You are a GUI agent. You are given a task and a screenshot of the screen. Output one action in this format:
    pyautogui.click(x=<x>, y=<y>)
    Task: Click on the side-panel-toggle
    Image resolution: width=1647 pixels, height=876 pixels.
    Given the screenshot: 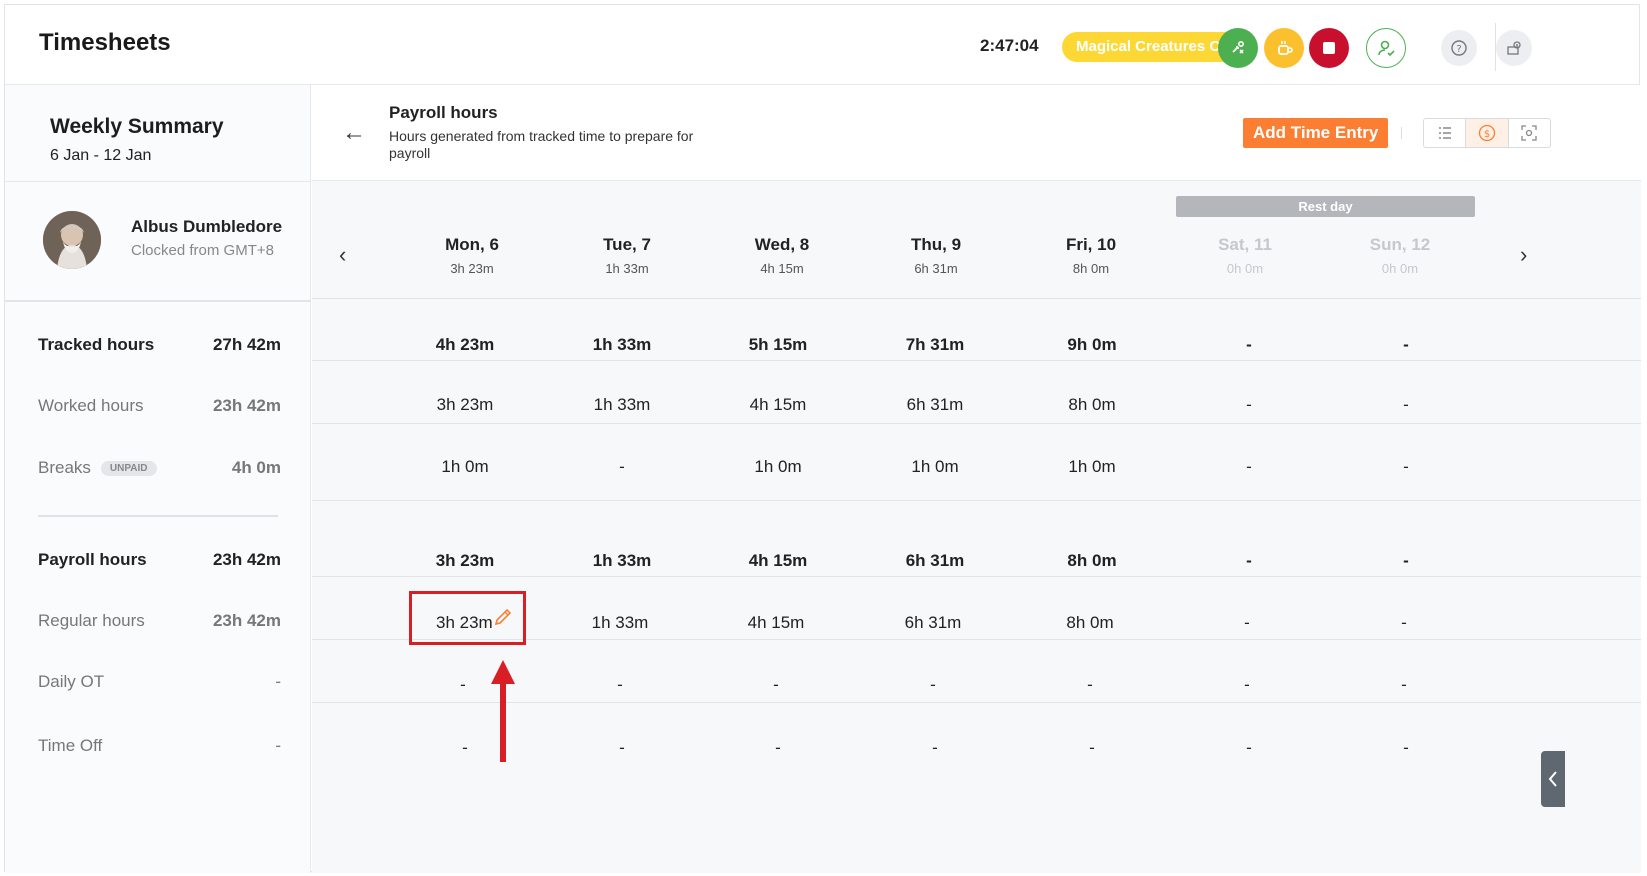 What is the action you would take?
    pyautogui.click(x=1553, y=779)
    